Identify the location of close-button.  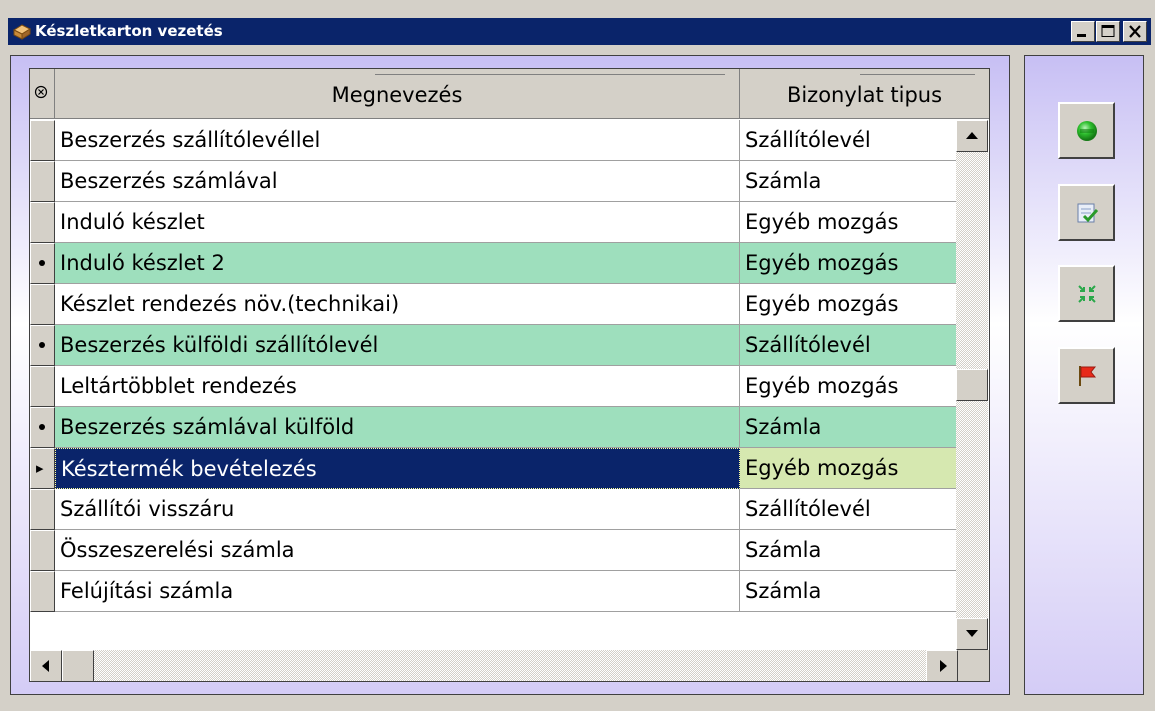
(1135, 31).